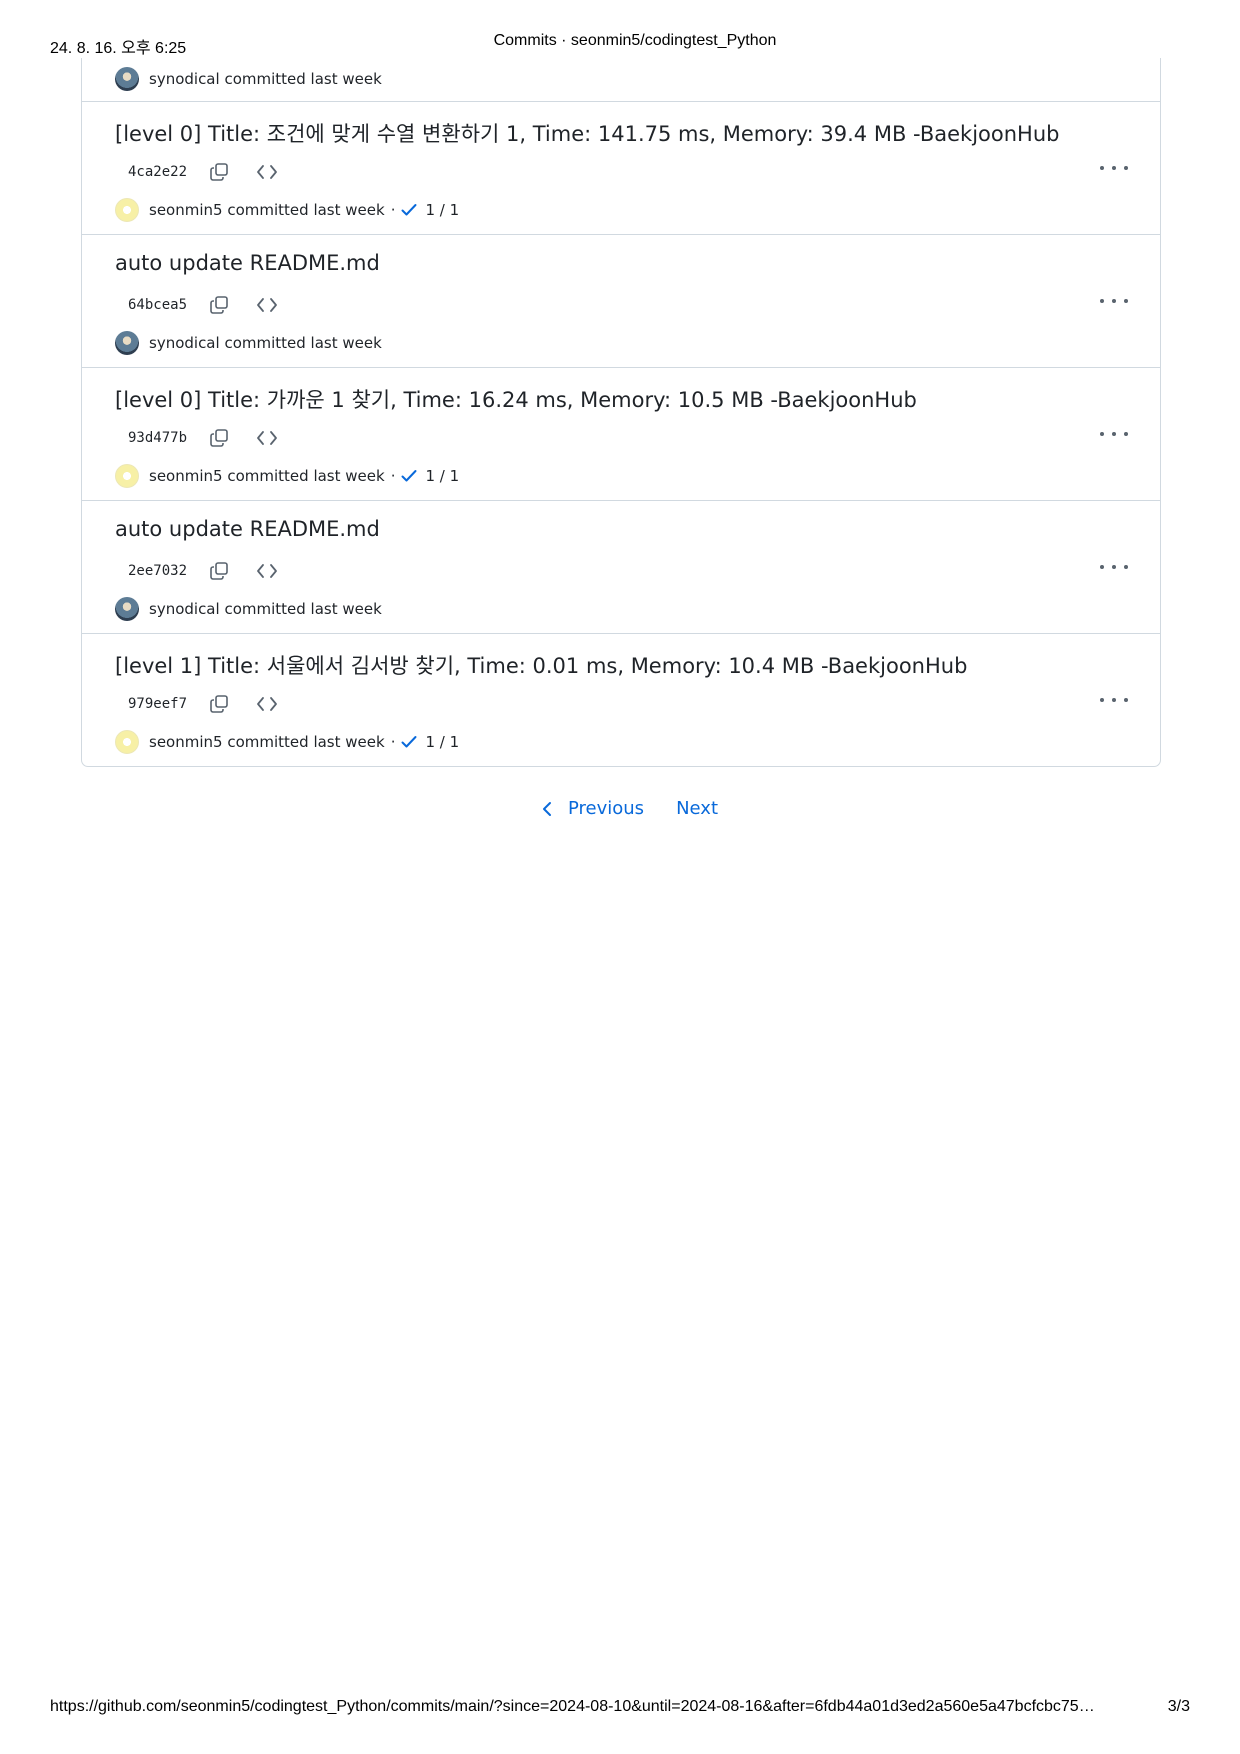  I want to click on commit-sha: 64bcea5, so click(157, 305).